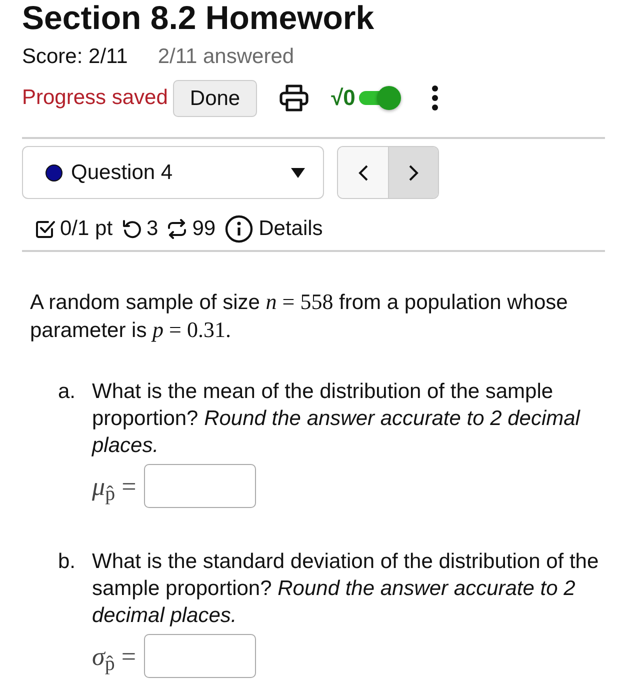  What do you see at coordinates (298, 173) in the screenshot?
I see `dropdown-caret-icon` at bounding box center [298, 173].